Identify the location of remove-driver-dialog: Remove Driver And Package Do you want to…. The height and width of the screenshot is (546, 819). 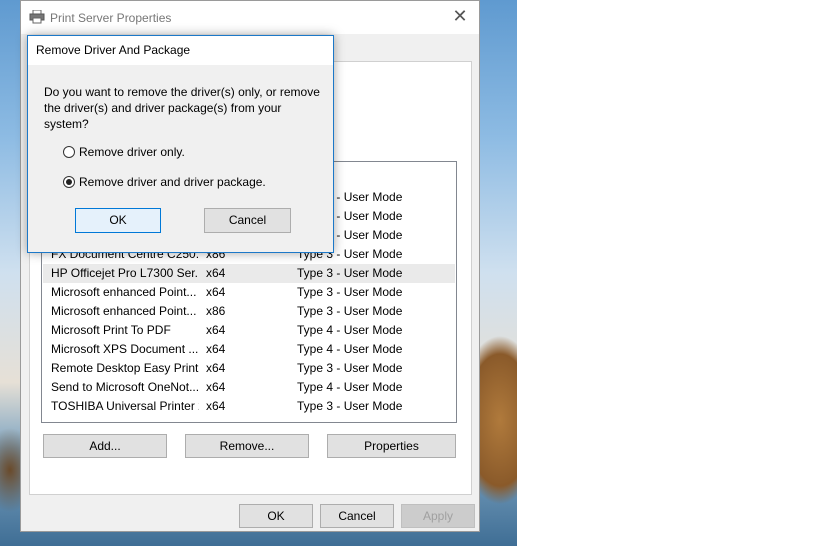
(180, 144).